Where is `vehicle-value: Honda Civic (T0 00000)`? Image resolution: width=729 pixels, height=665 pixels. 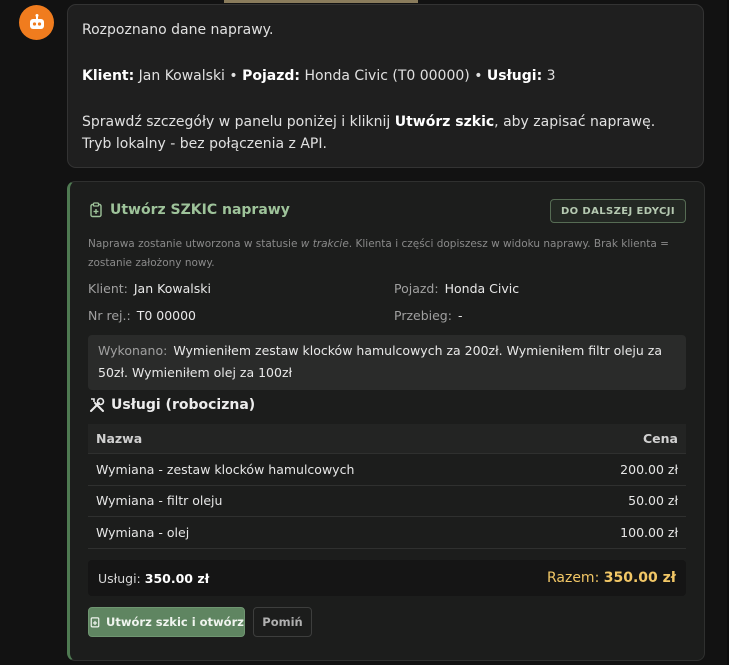
vehicle-value: Honda Civic (T0 00000) is located at coordinates (387, 76).